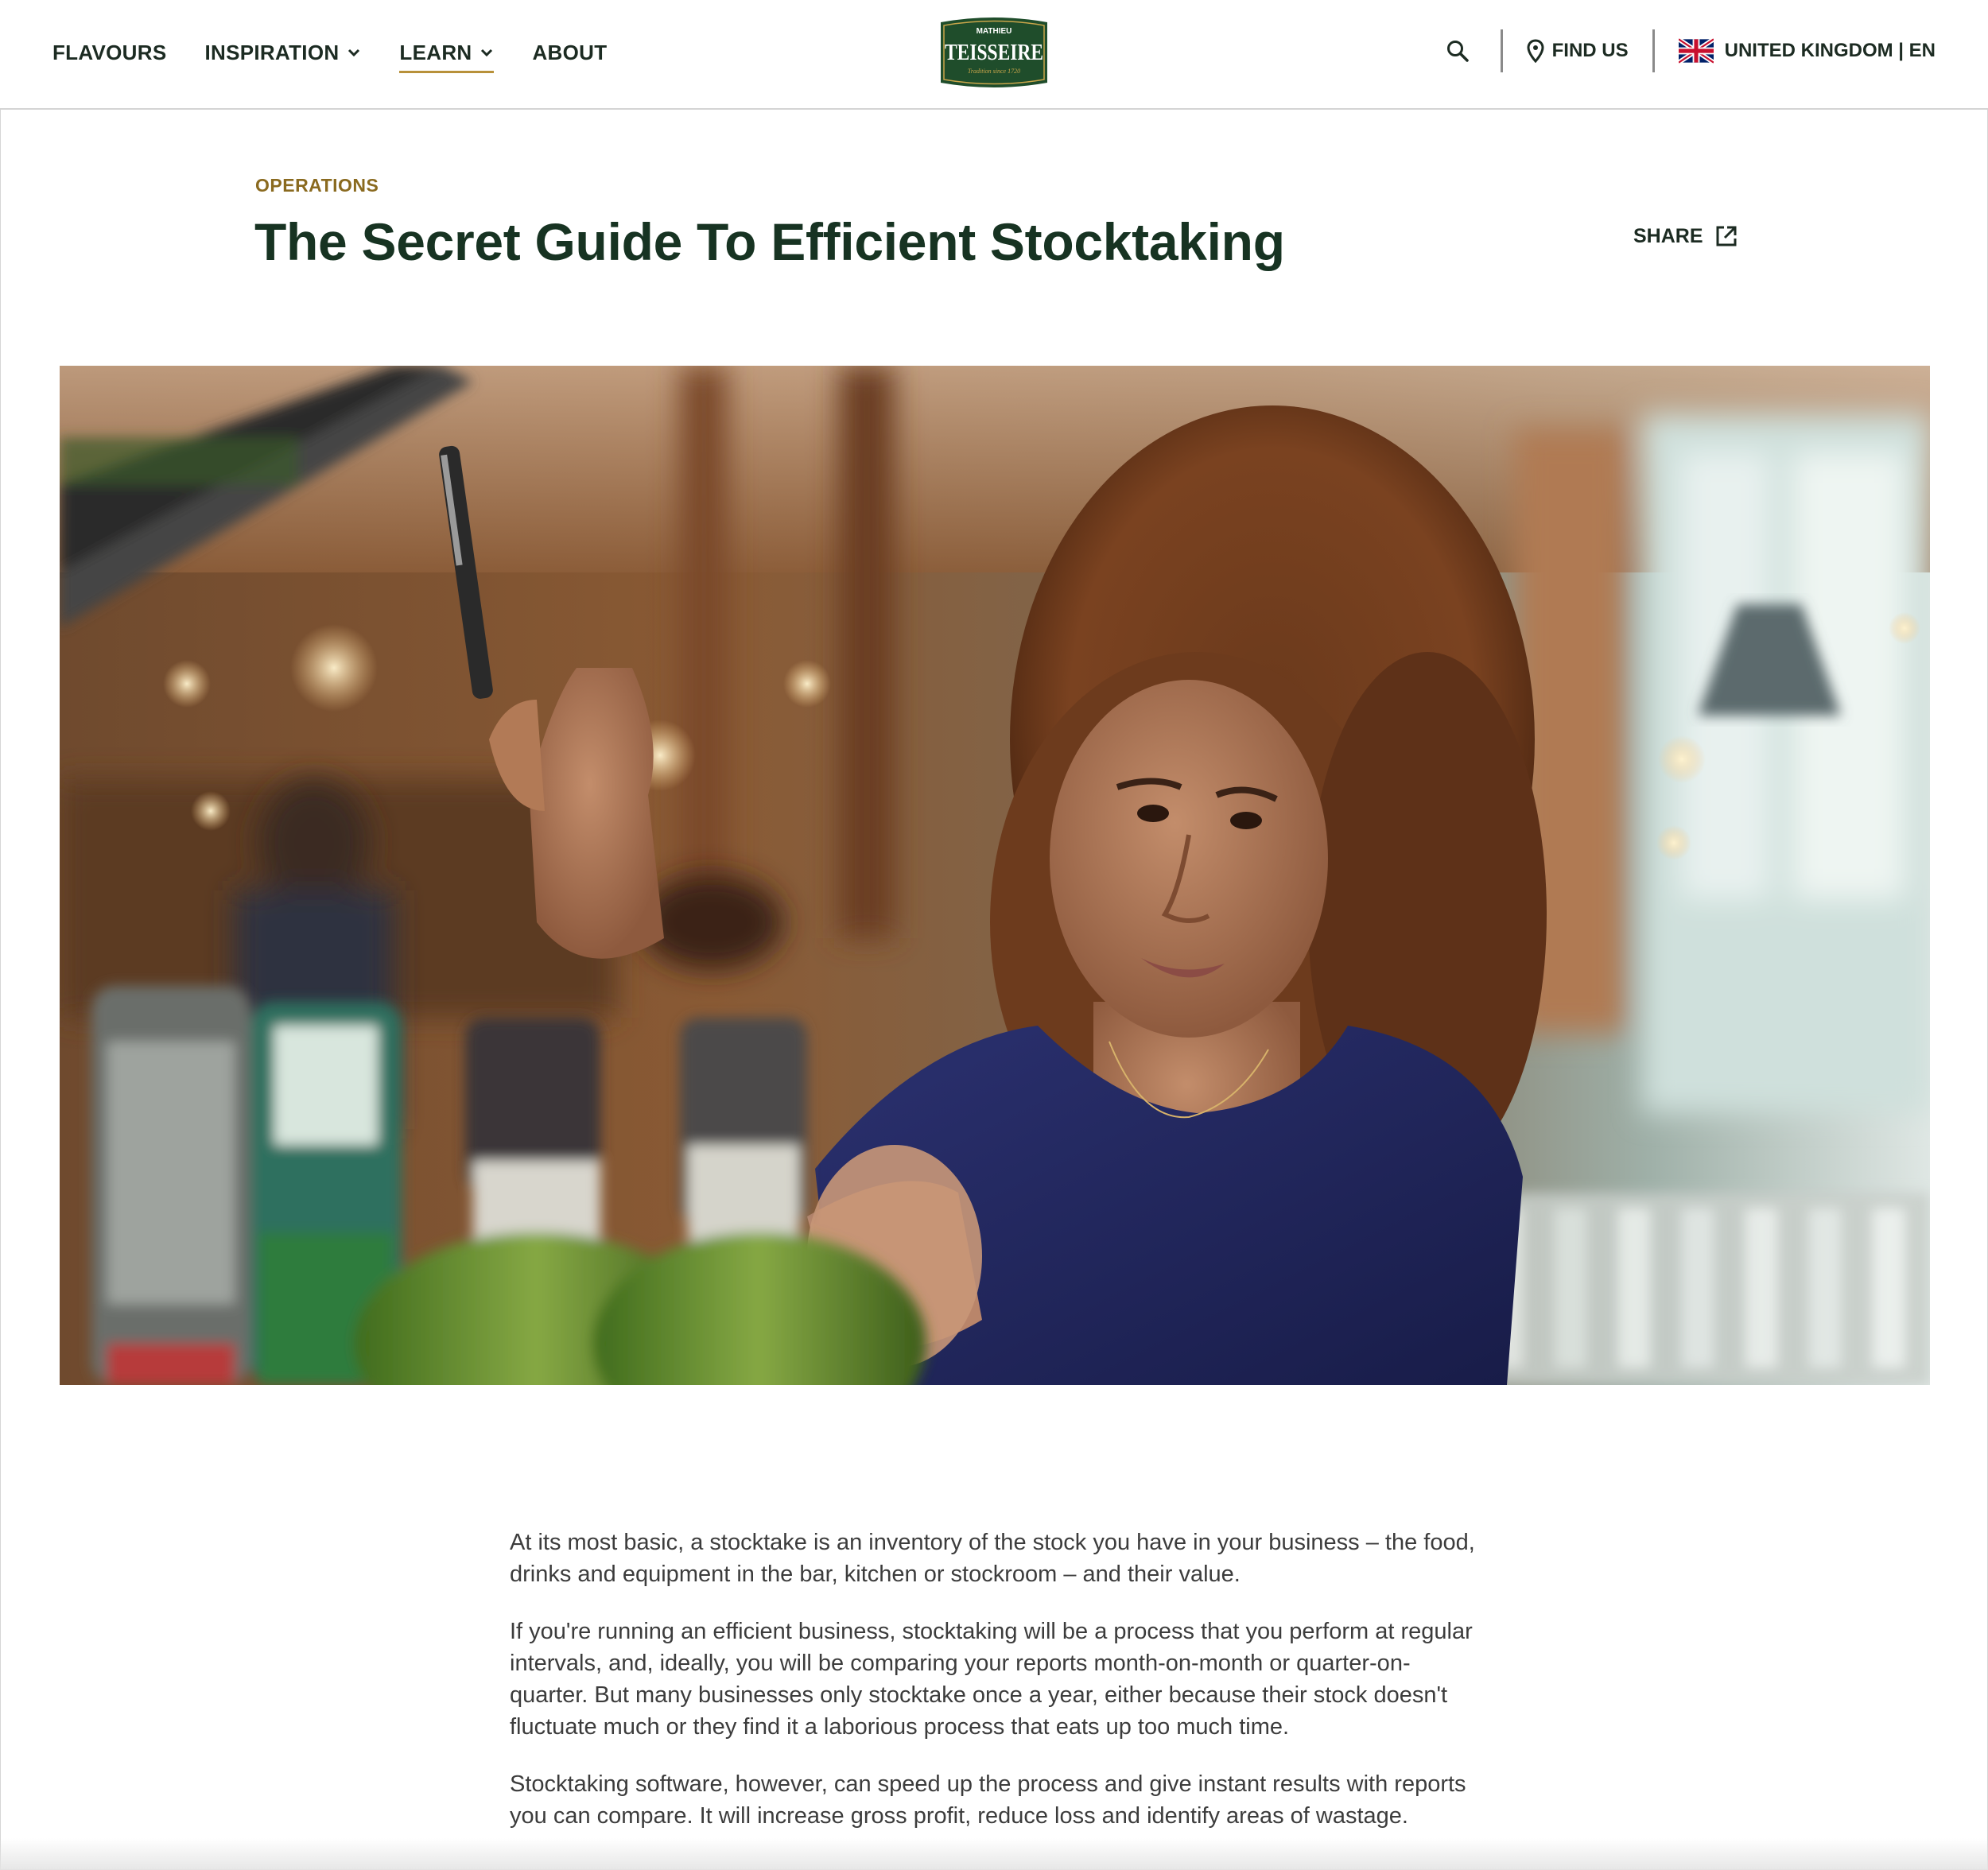  I want to click on teisseire-logo-icon: MATHIEU TEISSEIRE Tradition since 1720, so click(994, 52).